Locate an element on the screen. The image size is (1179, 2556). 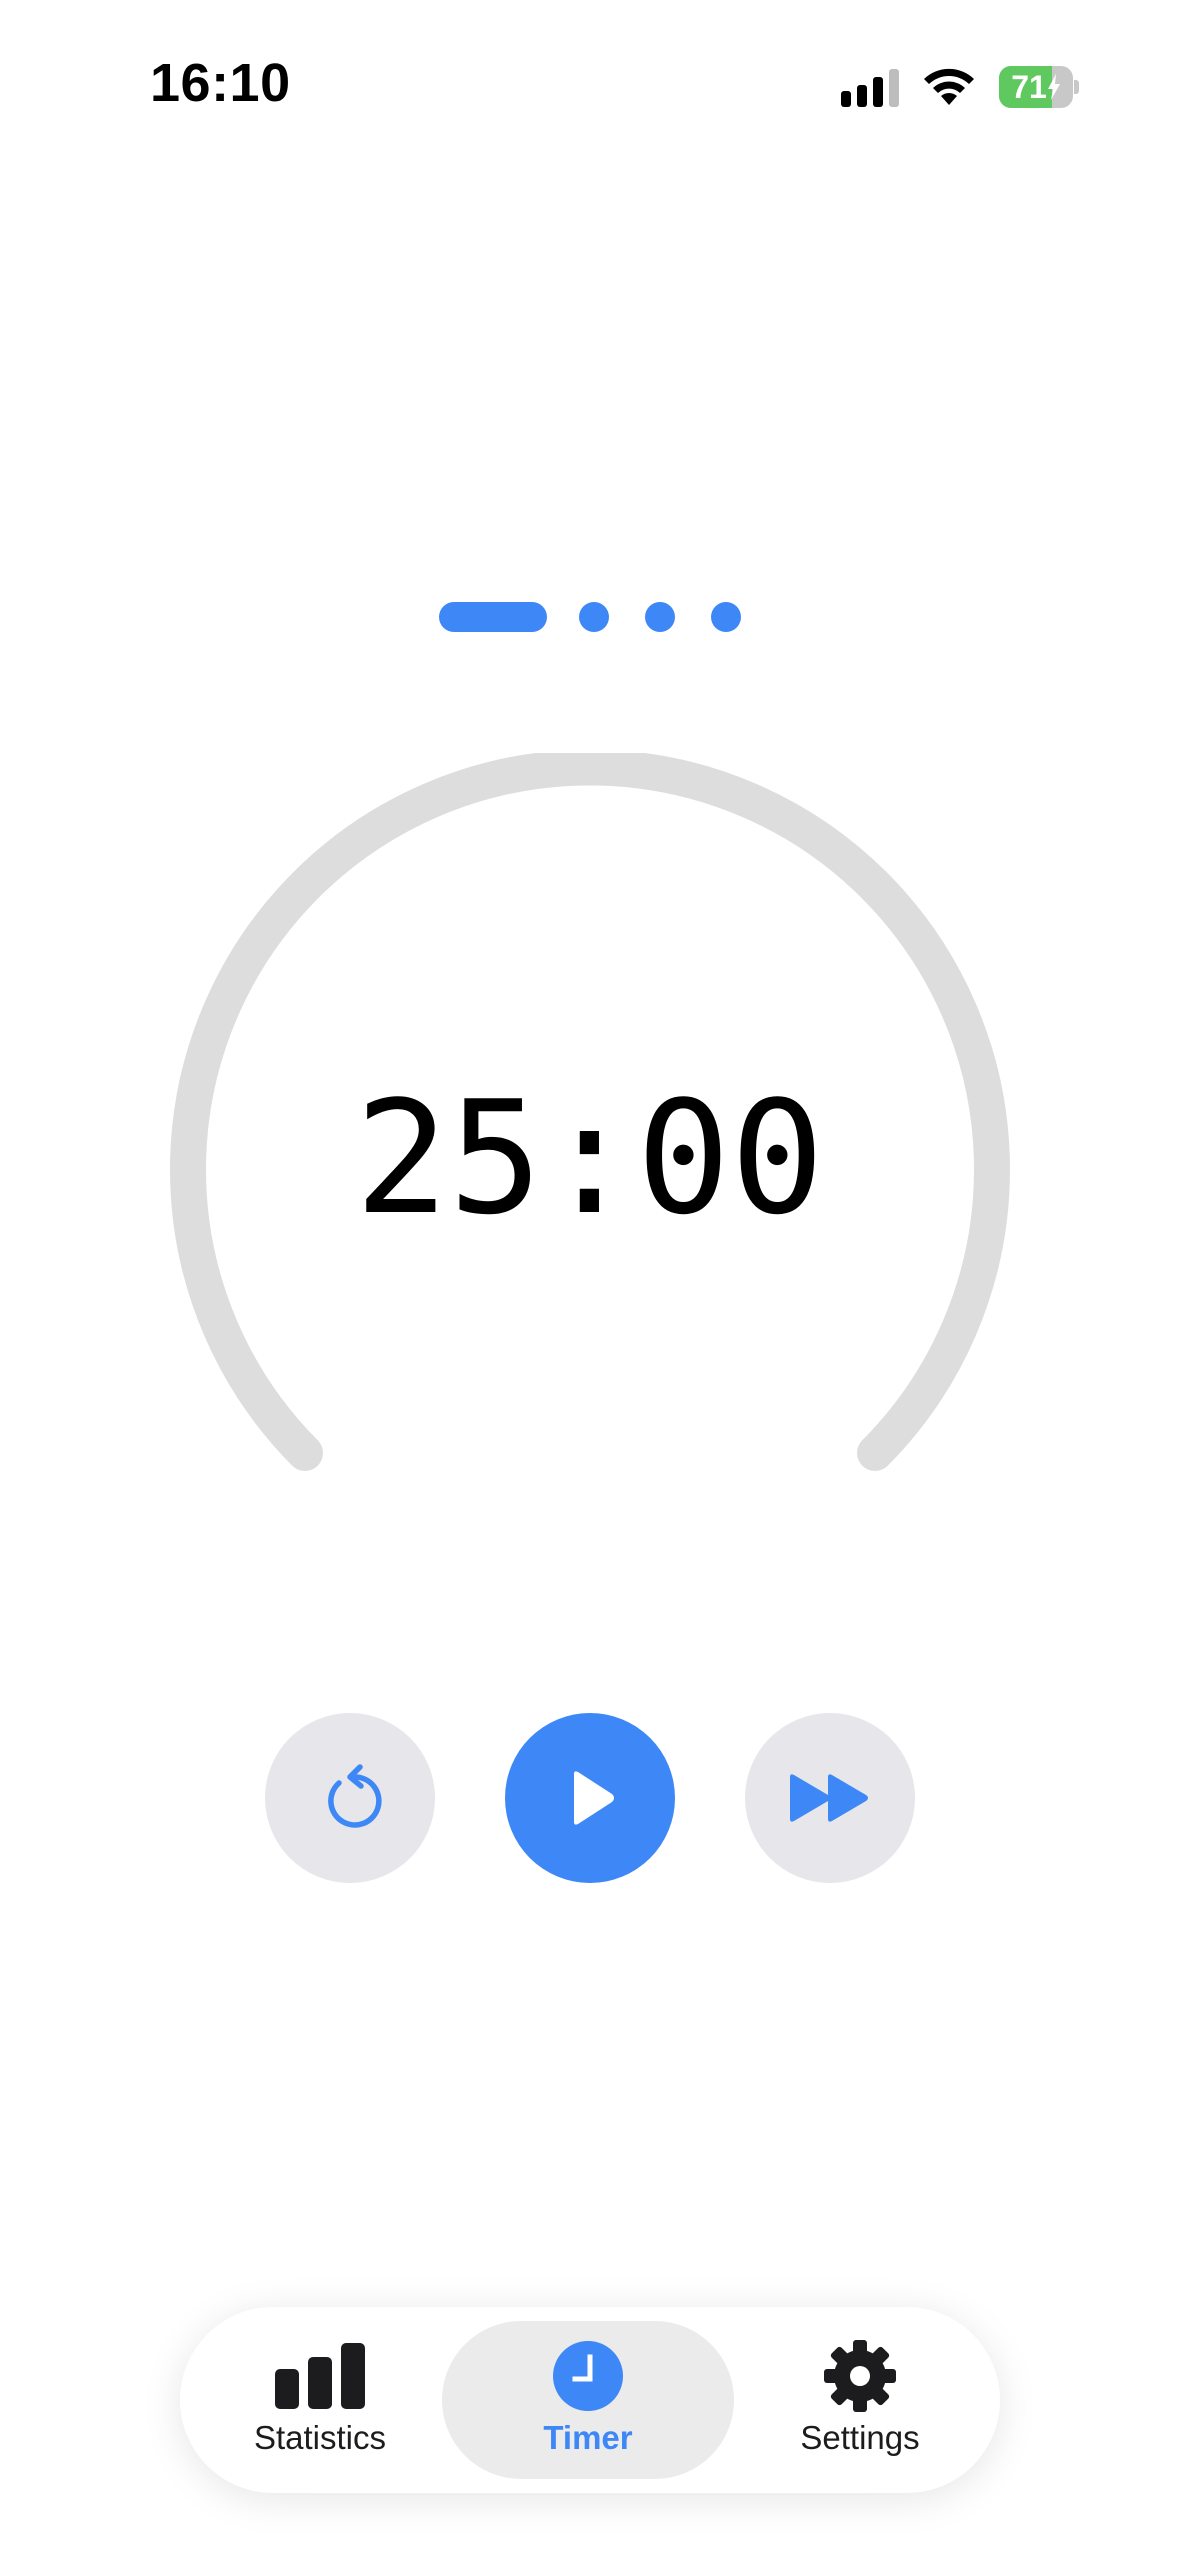
status-icons: 71 is located at coordinates (960, 87).